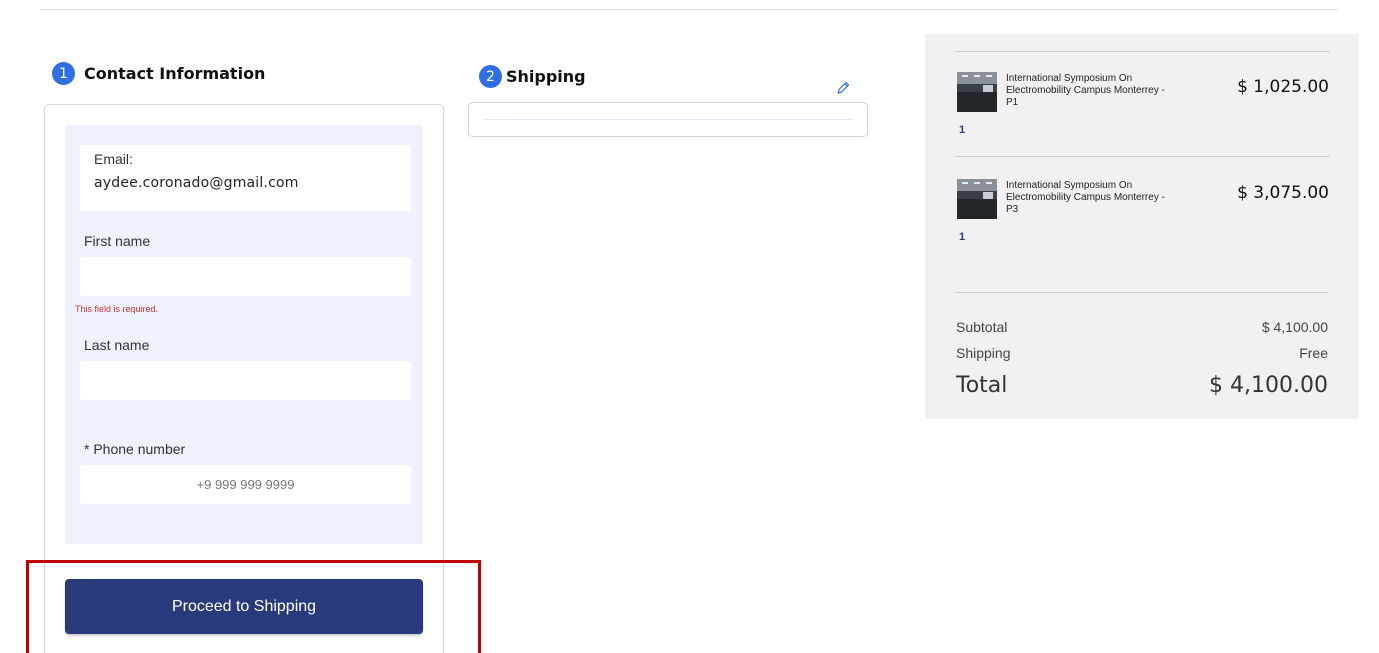  Describe the element at coordinates (196, 183) in the screenshot. I see `email-value: aydee.coronado@gmail.com` at that location.